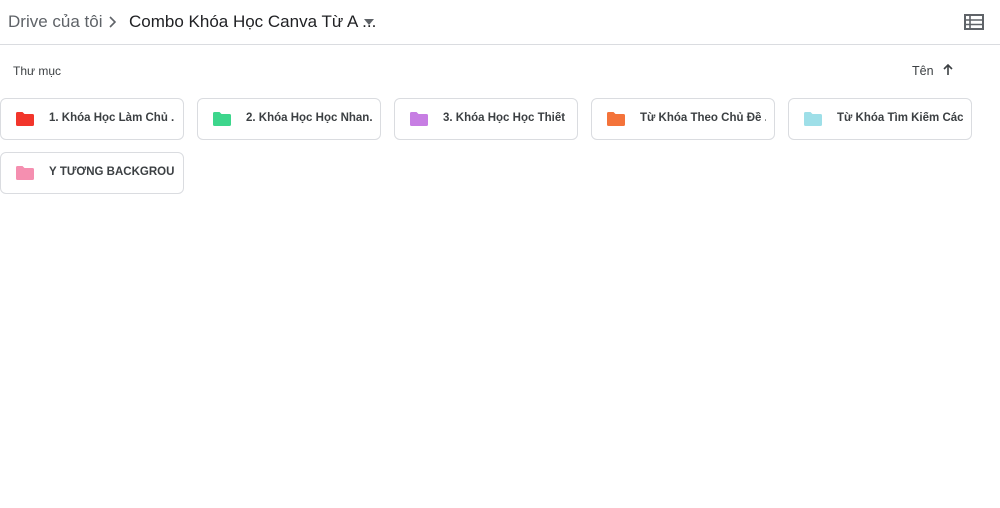 The width and height of the screenshot is (1000, 508). Describe the element at coordinates (369, 22) in the screenshot. I see `caret-down-icon` at that location.